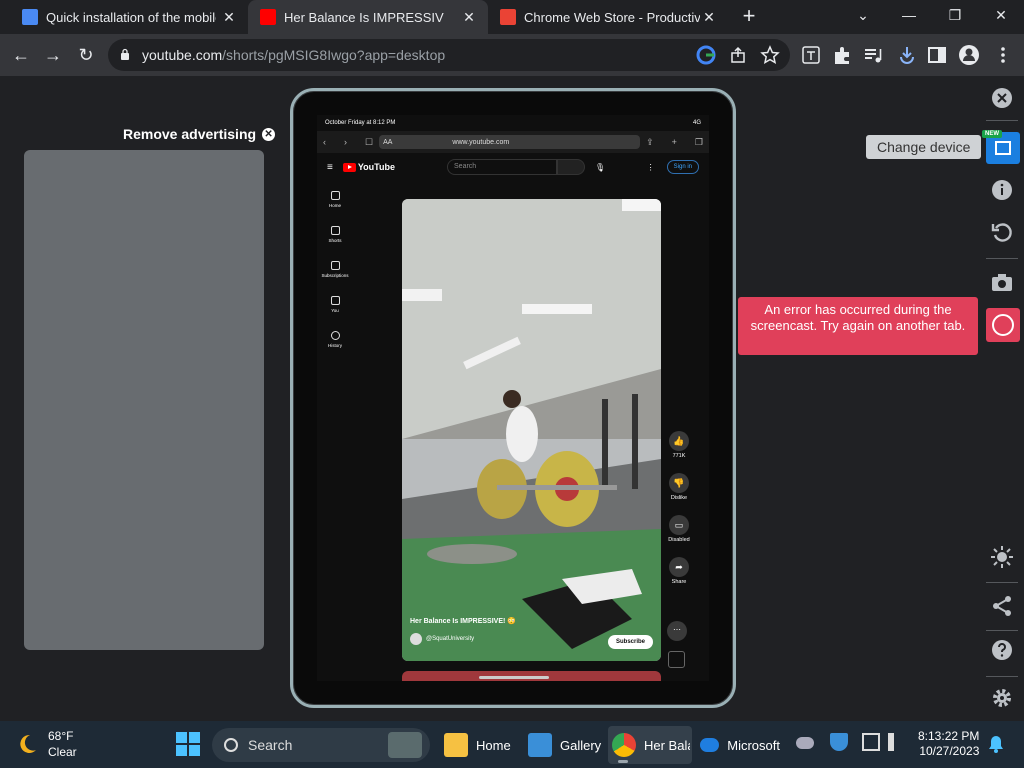  I want to click on sidebar-item-history: History, so click(335, 344).